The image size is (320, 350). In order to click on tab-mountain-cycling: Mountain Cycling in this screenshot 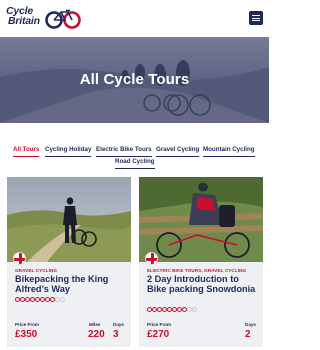, I will do `click(229, 151)`.